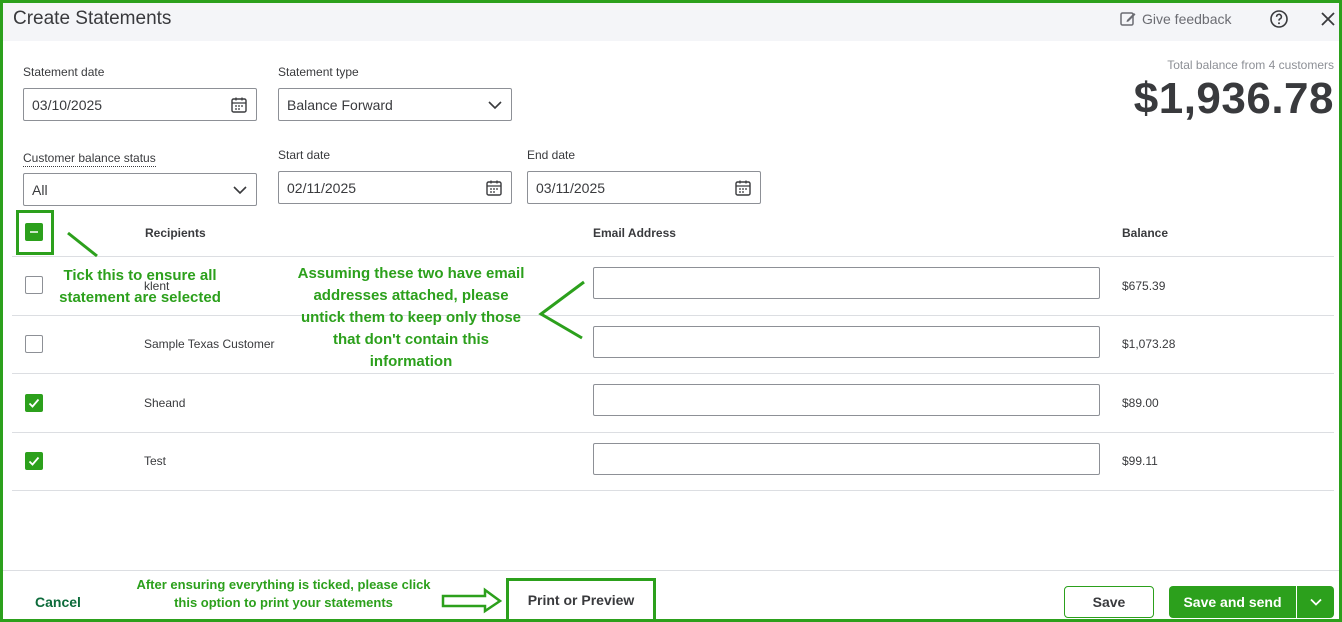  What do you see at coordinates (551, 155) in the screenshot?
I see `end-date-label: End date` at bounding box center [551, 155].